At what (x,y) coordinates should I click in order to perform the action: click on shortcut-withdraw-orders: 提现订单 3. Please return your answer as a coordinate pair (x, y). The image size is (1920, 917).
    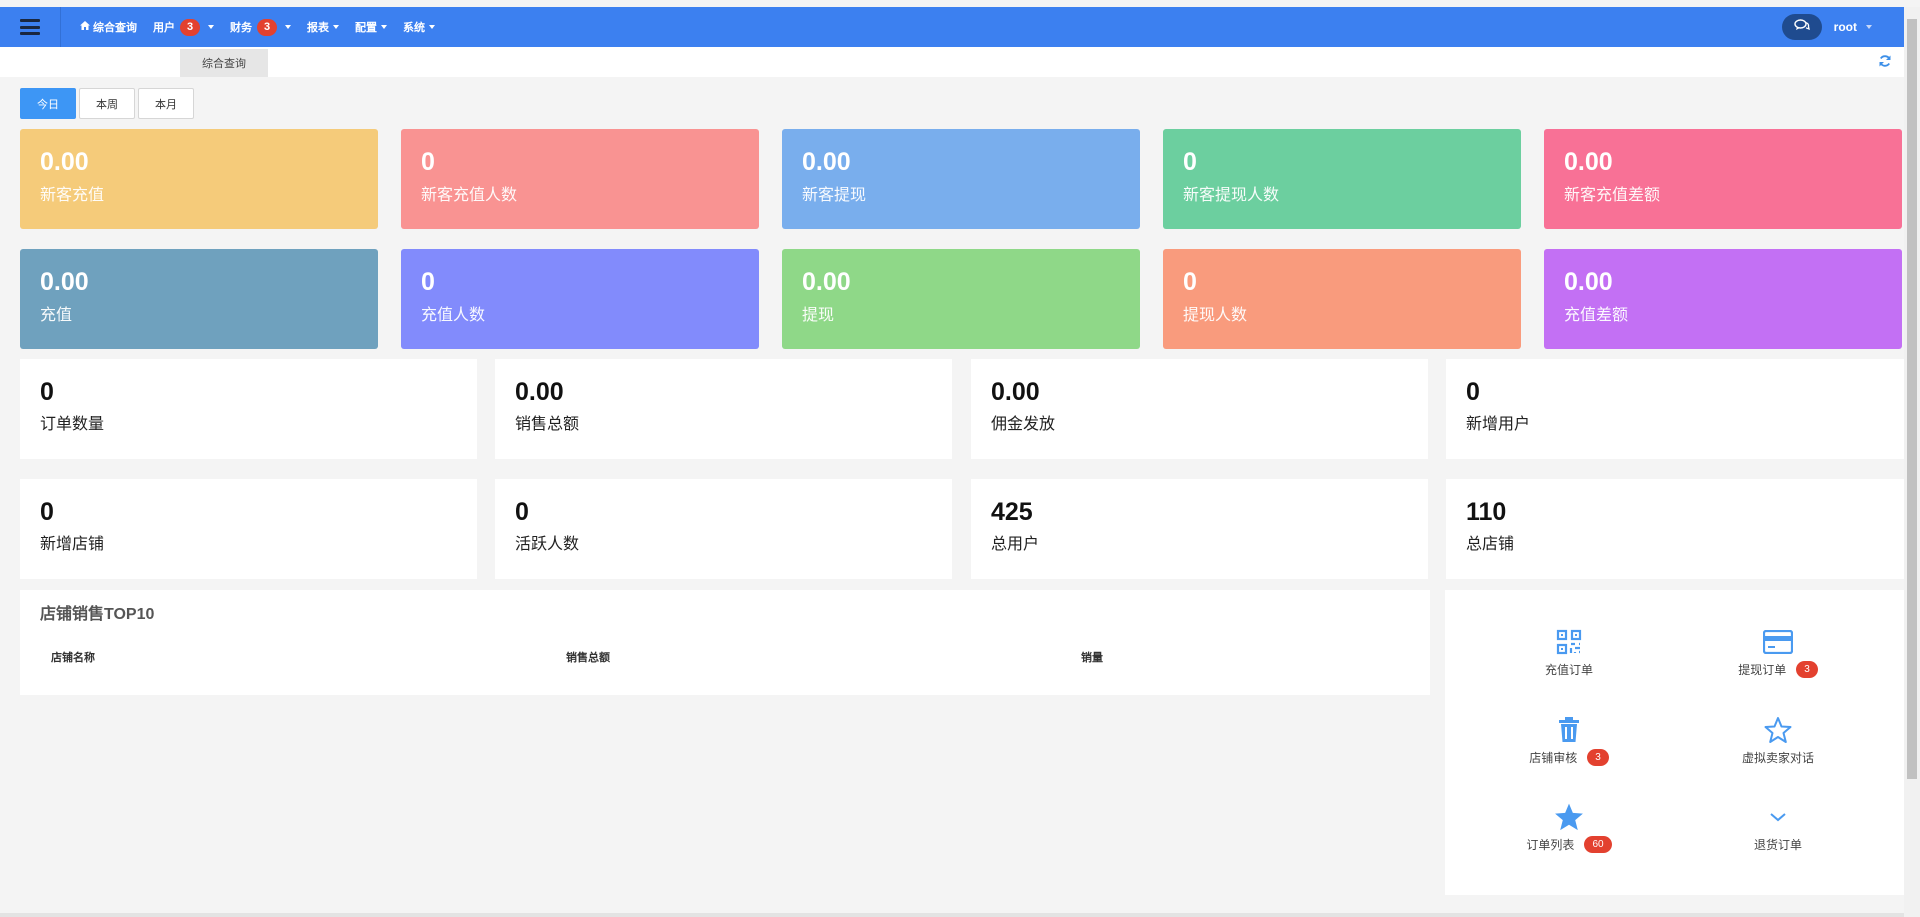
    Looking at the image, I should click on (1778, 652).